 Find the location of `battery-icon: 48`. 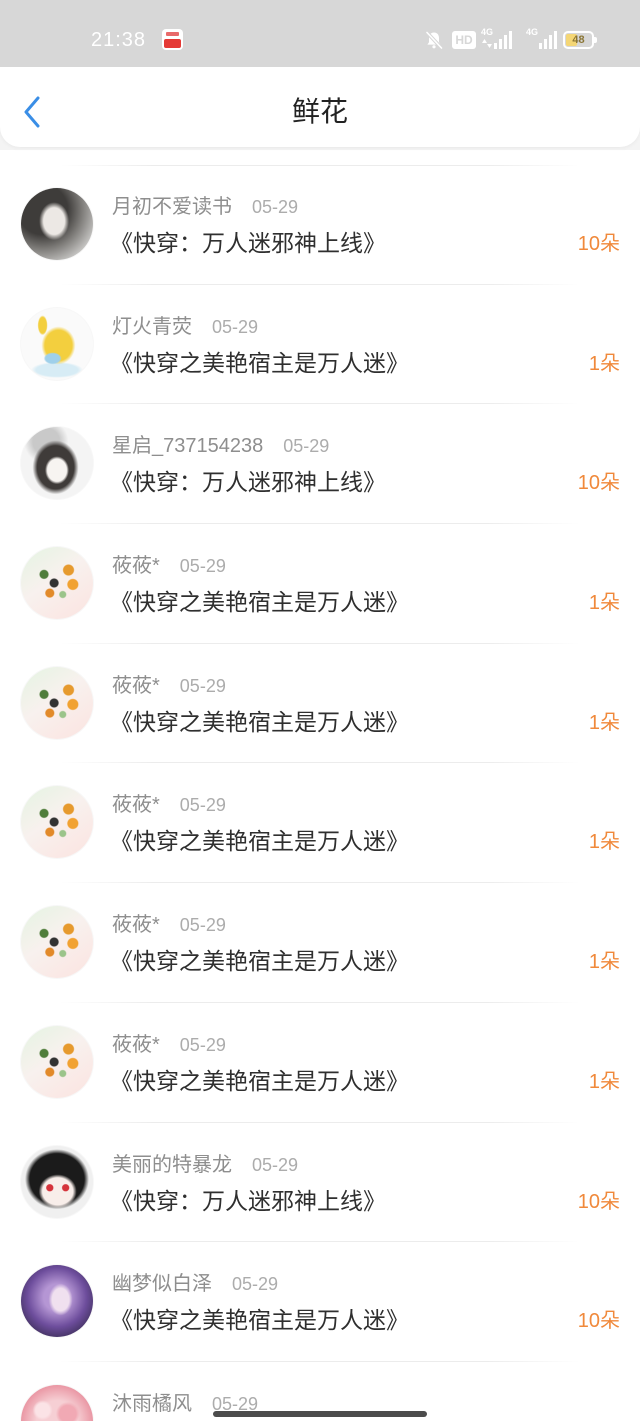

battery-icon: 48 is located at coordinates (578, 40).